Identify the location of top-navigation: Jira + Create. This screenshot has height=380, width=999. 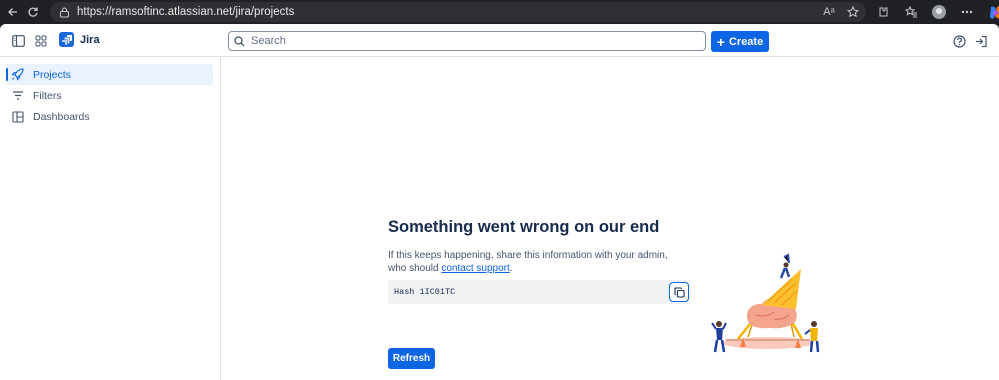
(499, 40).